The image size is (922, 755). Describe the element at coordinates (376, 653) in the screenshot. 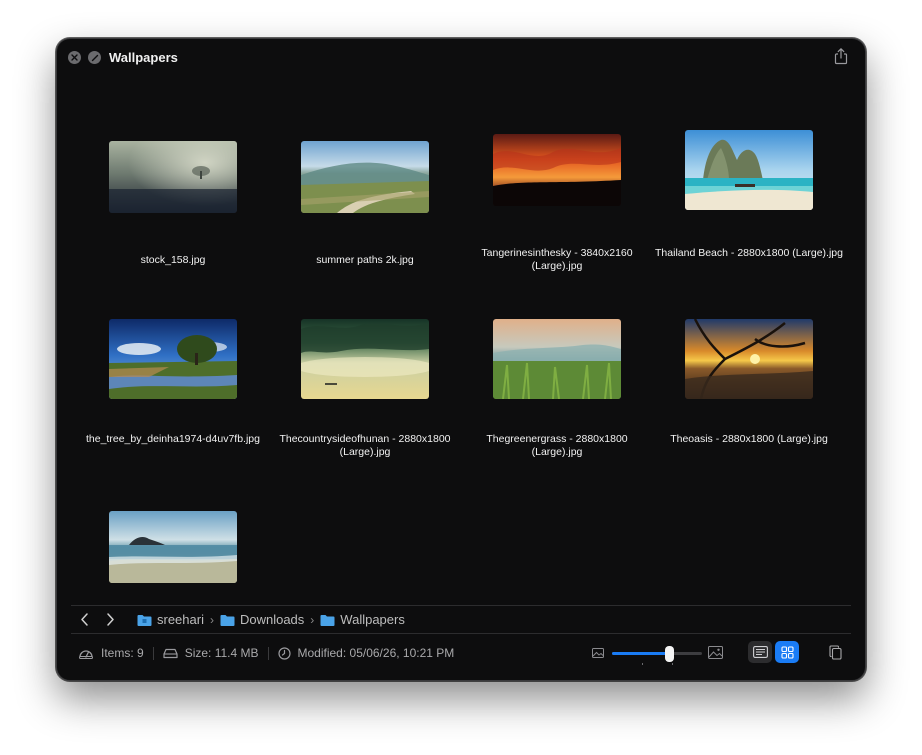

I see `modified-label: Modified: 05/06/26, 10:21 PM` at that location.